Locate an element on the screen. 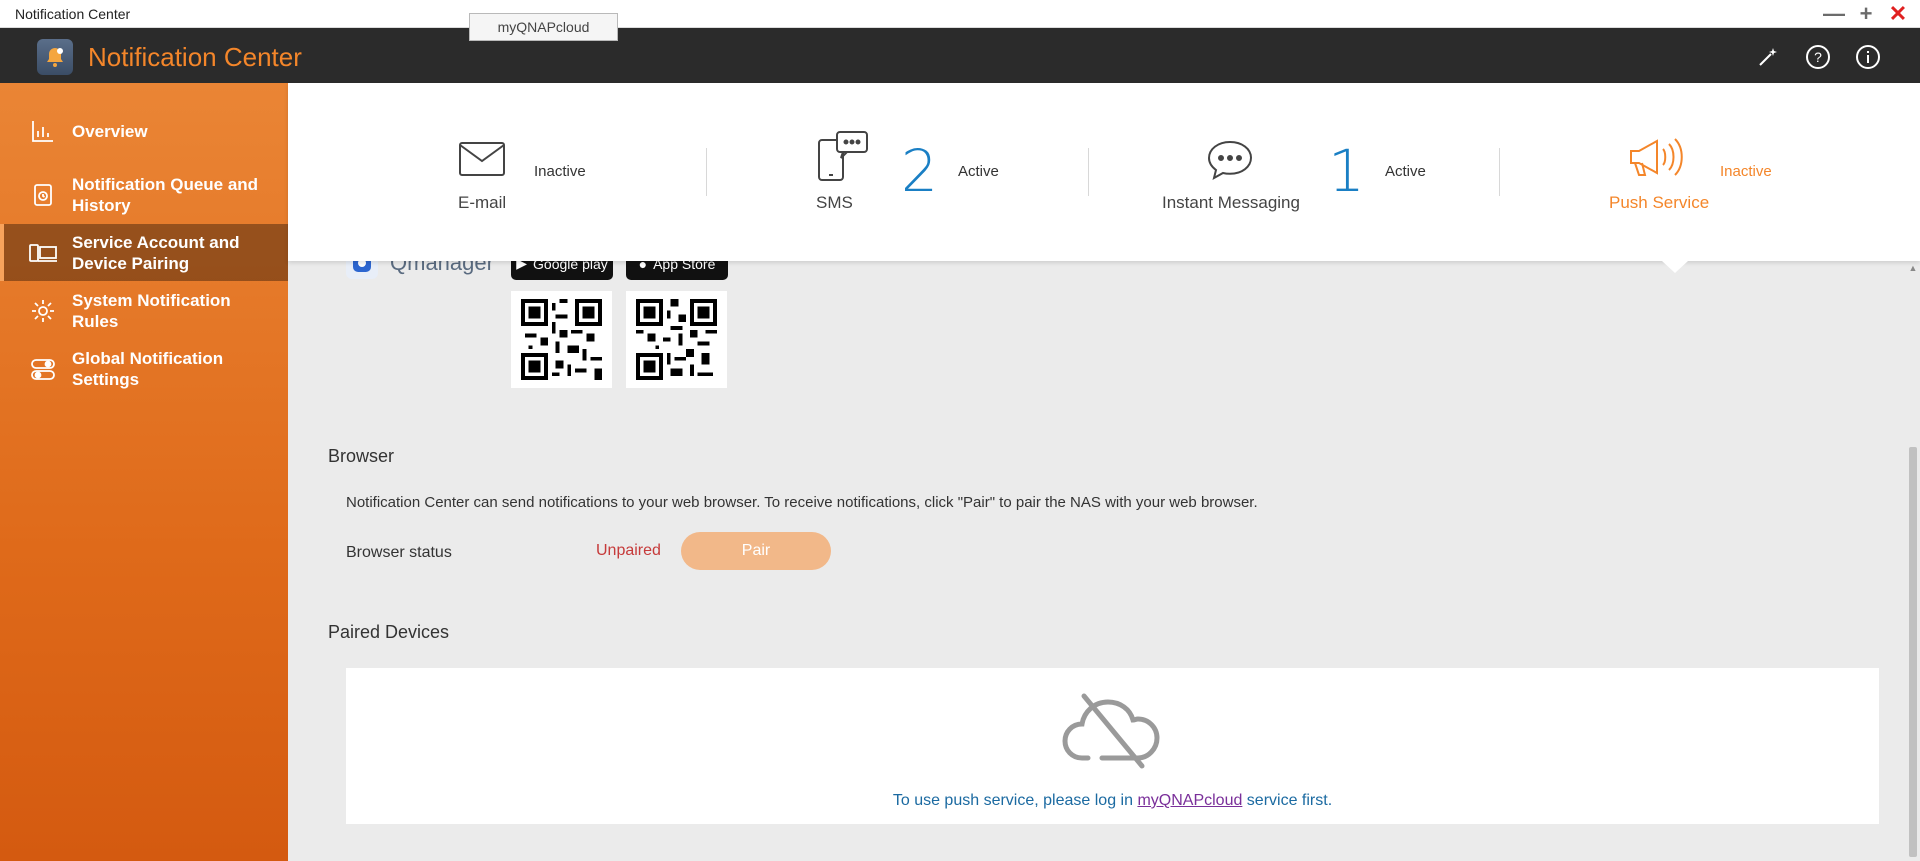 This screenshot has width=1920, height=861. app-store-qr-code is located at coordinates (676, 339).